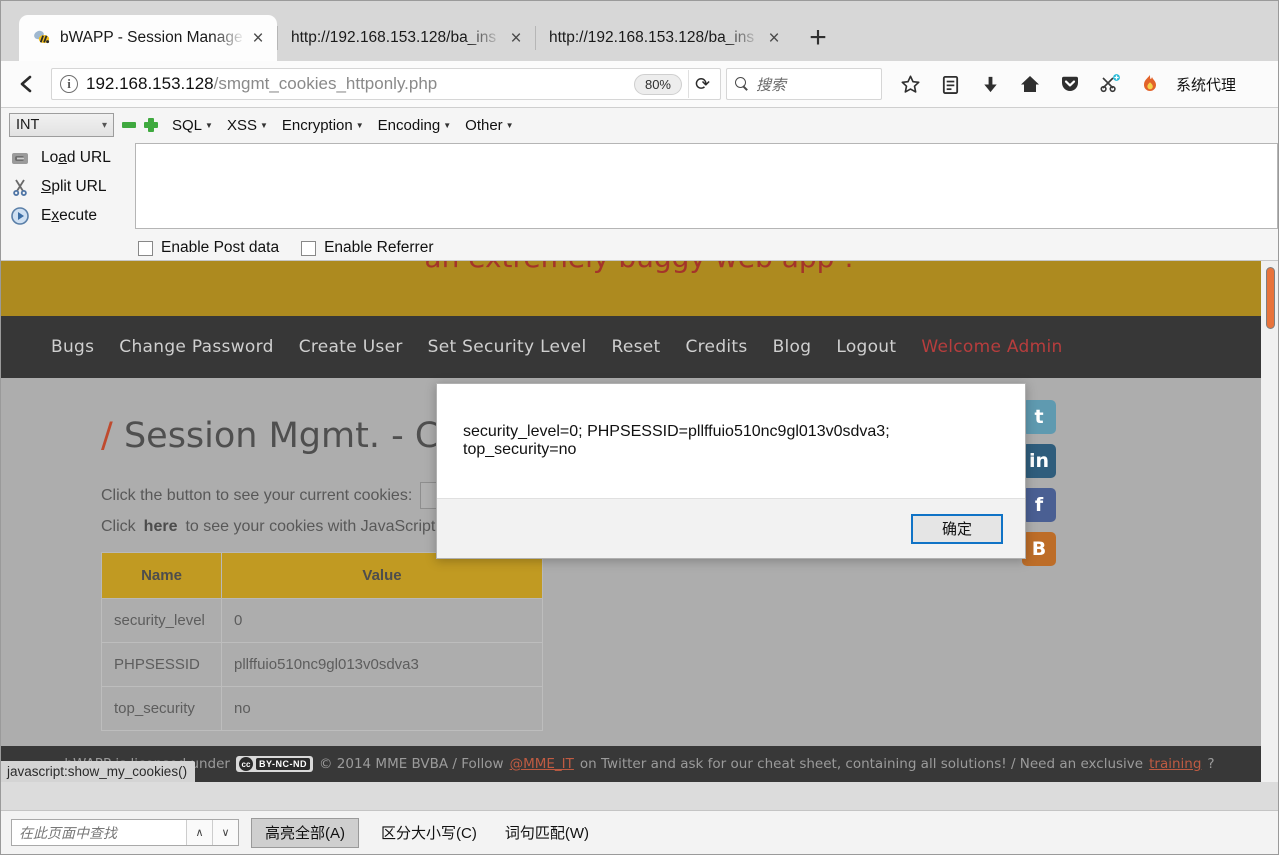 The image size is (1279, 855). What do you see at coordinates (664, 38) in the screenshot?
I see `browser-tab-3: http://192.168.153.128/ba_ins ×` at bounding box center [664, 38].